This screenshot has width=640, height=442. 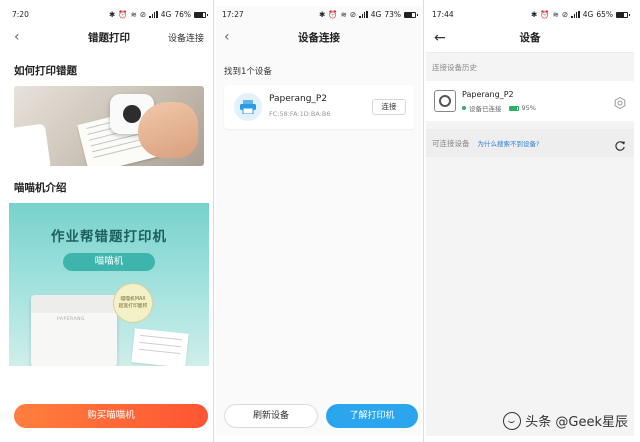 What do you see at coordinates (109, 37) in the screenshot?
I see `nav-bar: ‹ 错题打印 设备连接` at bounding box center [109, 37].